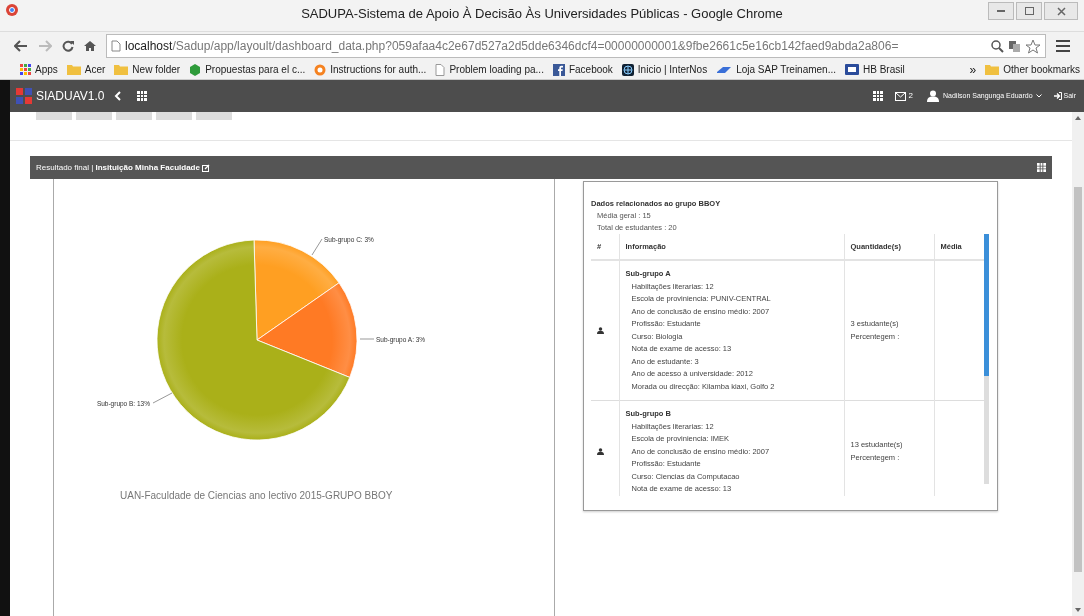 Image resolution: width=1084 pixels, height=616 pixels. What do you see at coordinates (21, 46) in the screenshot?
I see `back-icon` at bounding box center [21, 46].